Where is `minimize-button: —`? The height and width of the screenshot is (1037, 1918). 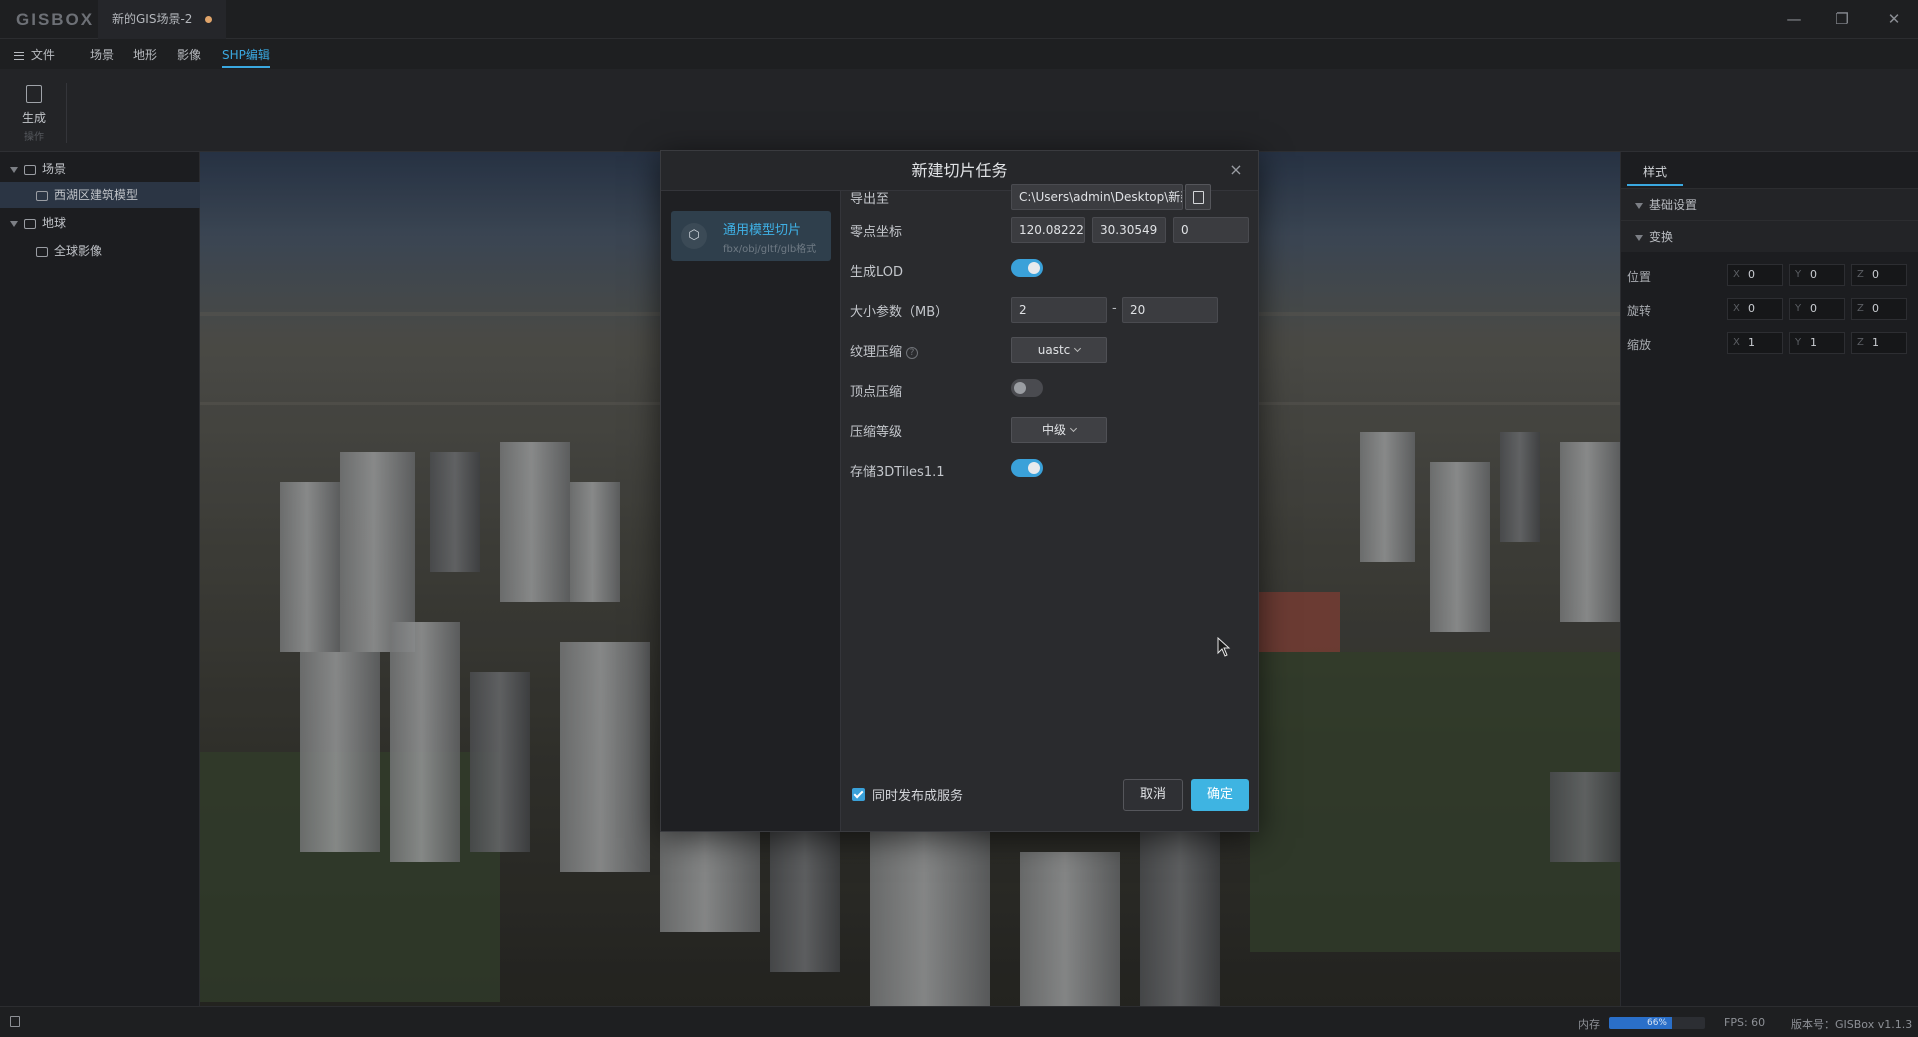
minimize-button: — is located at coordinates (1794, 19).